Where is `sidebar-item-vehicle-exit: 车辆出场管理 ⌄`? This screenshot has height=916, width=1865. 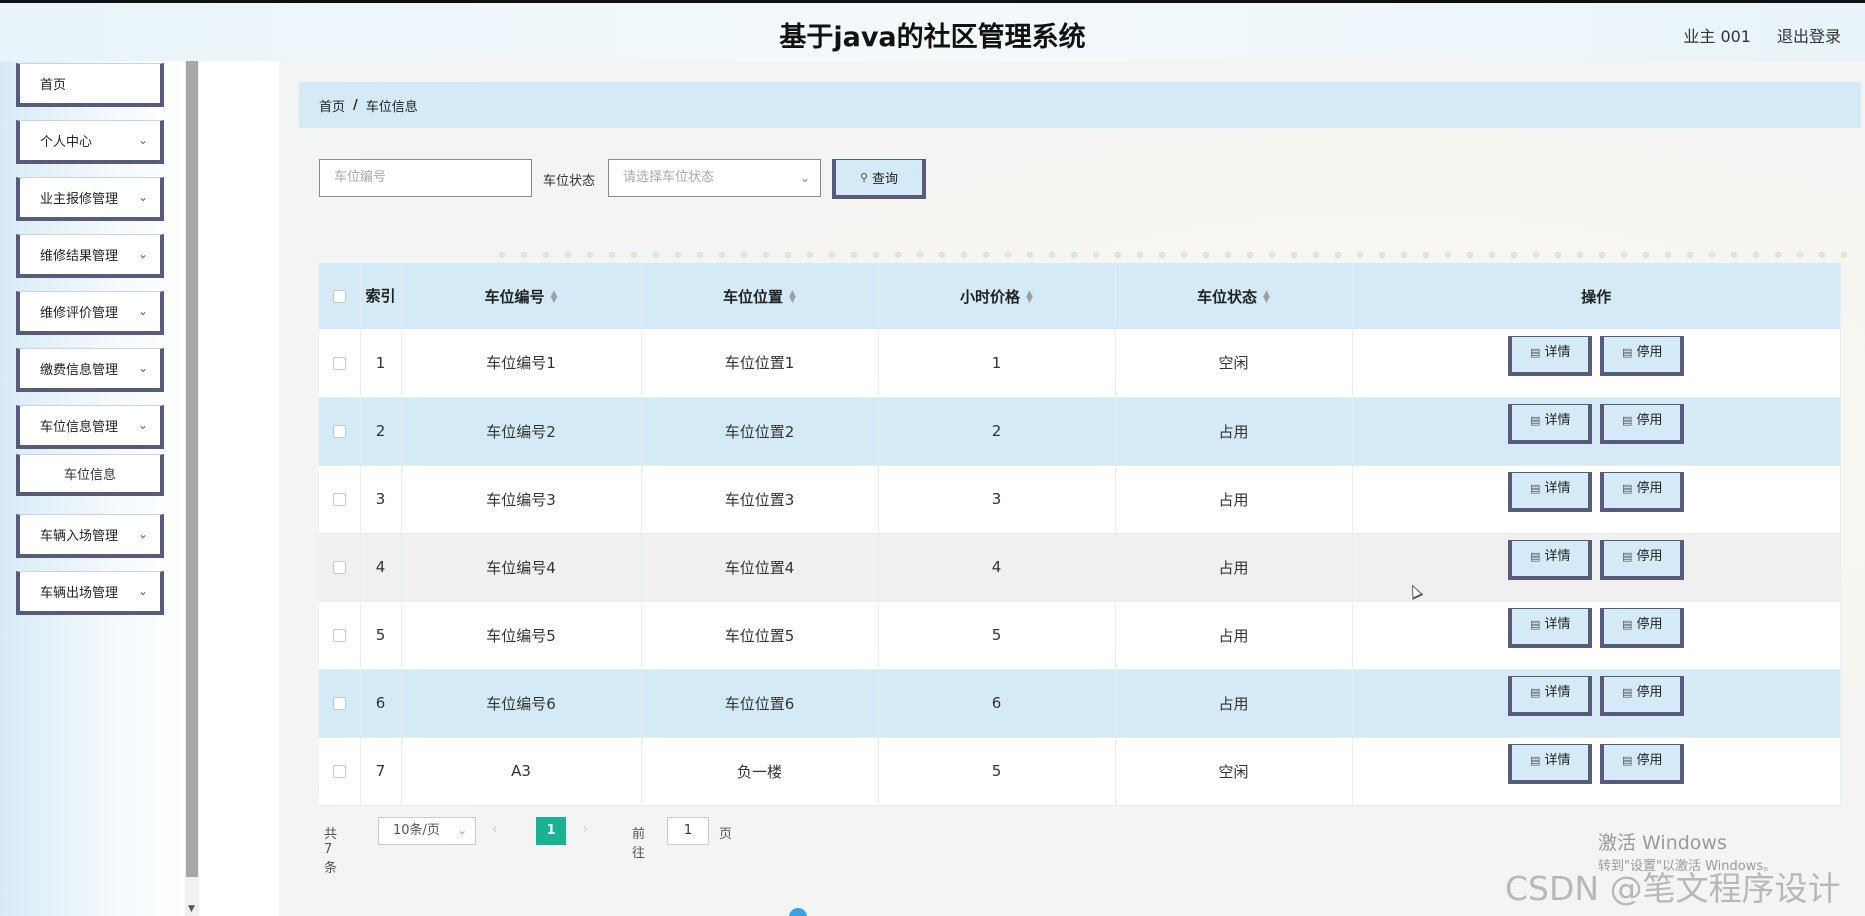 sidebar-item-vehicle-exit: 车辆出场管理 ⌄ is located at coordinates (90, 593).